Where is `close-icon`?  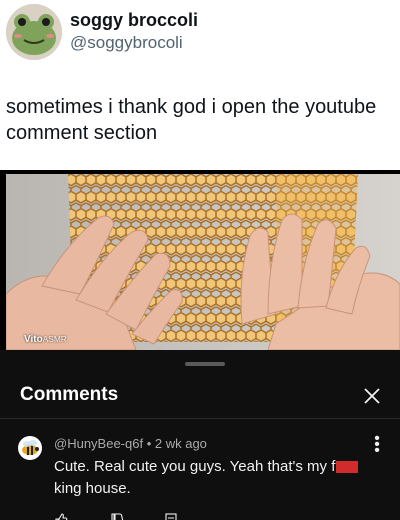
close-icon is located at coordinates (372, 396).